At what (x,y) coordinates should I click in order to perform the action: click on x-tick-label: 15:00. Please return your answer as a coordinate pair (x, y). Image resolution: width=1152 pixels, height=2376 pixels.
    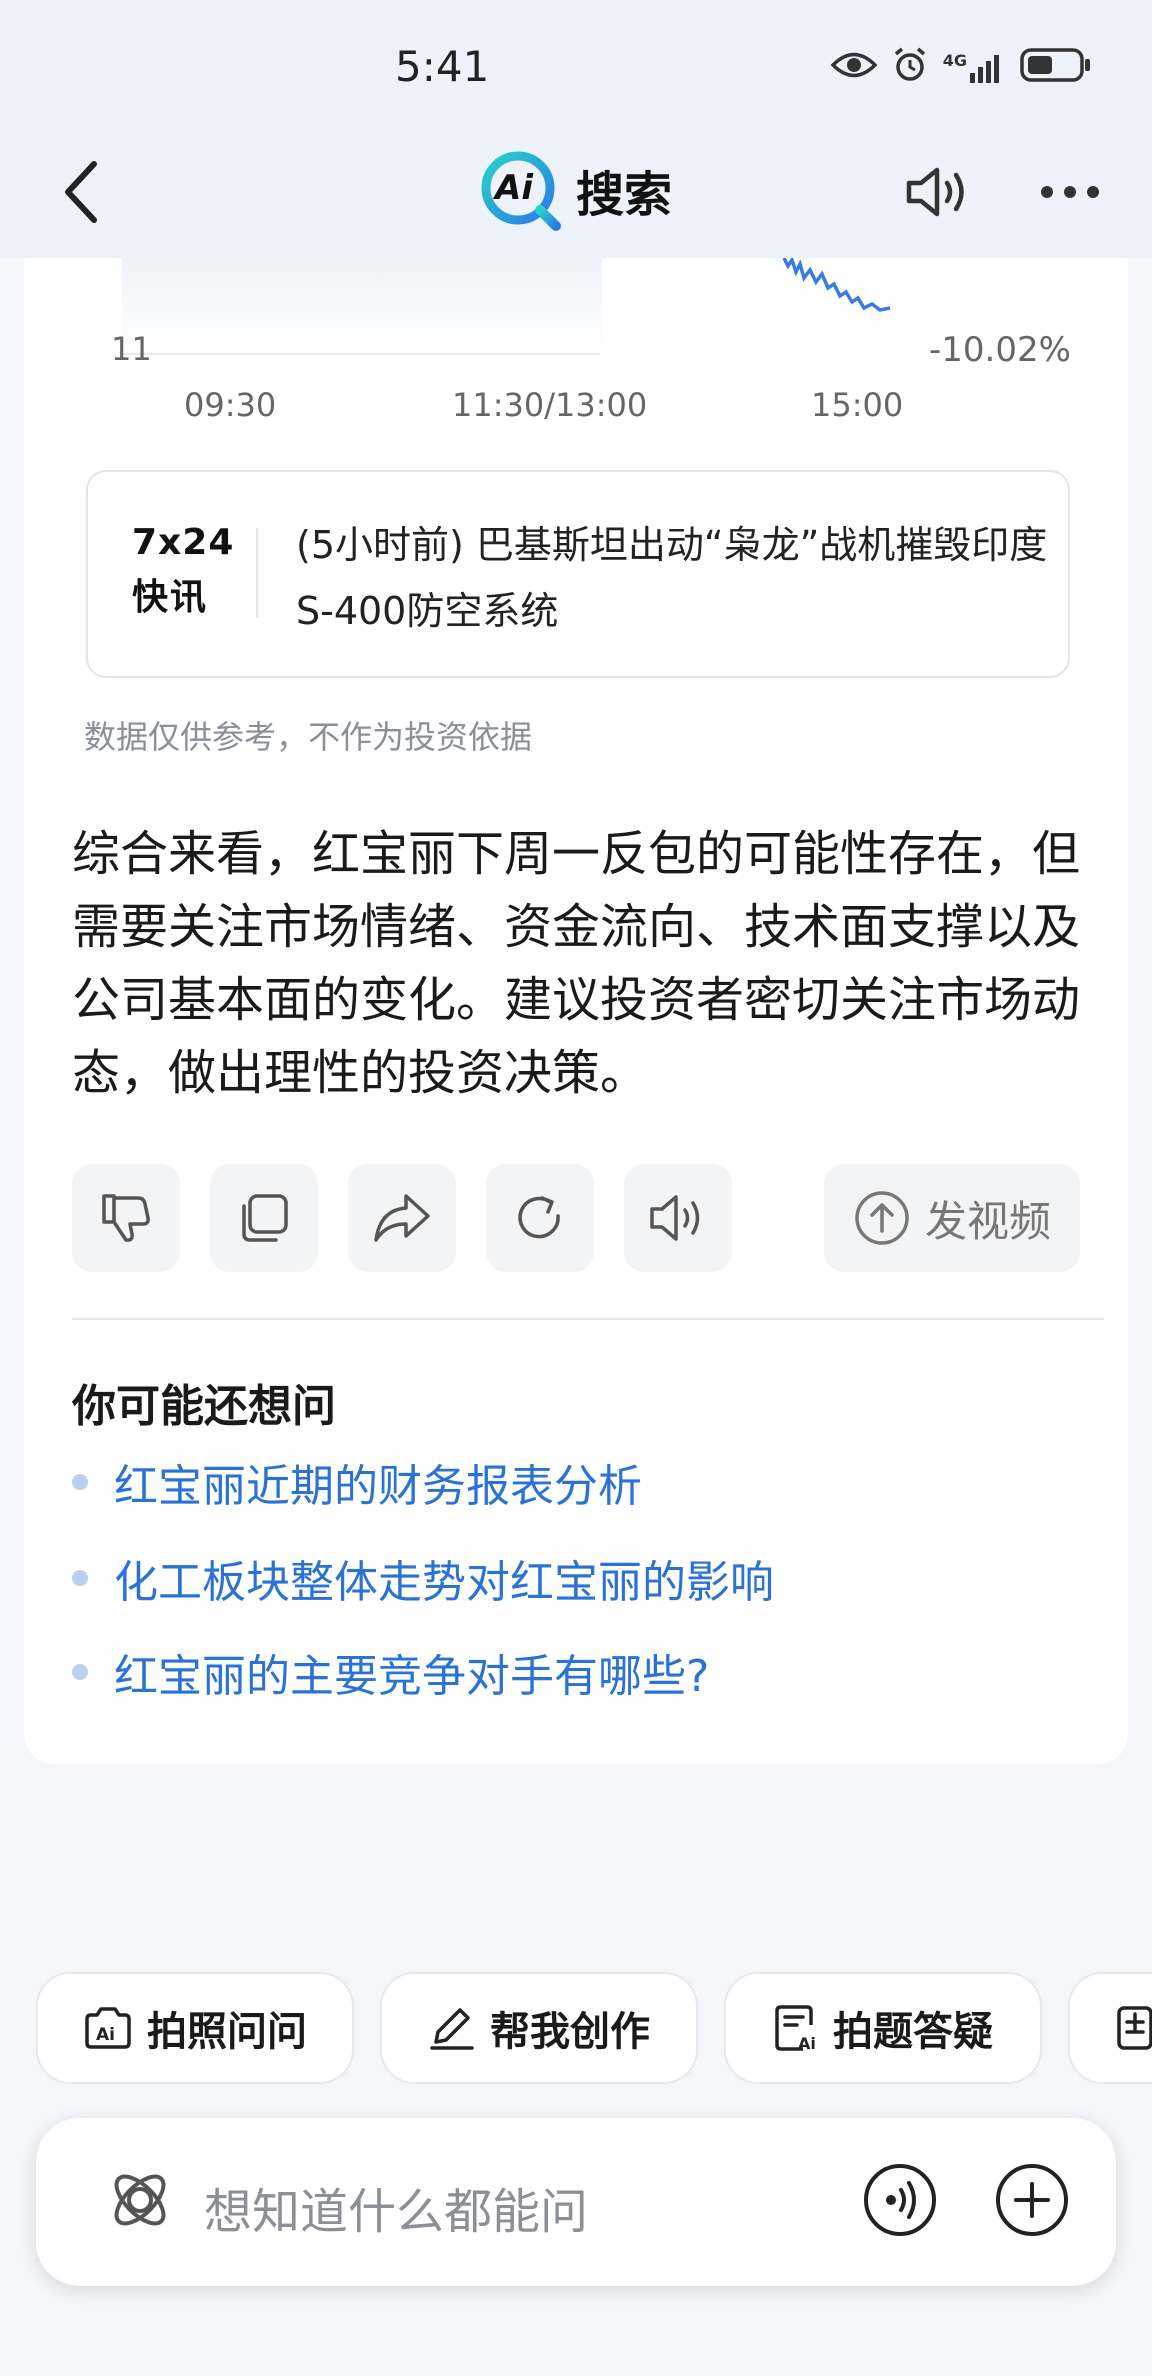
    Looking at the image, I should click on (857, 405).